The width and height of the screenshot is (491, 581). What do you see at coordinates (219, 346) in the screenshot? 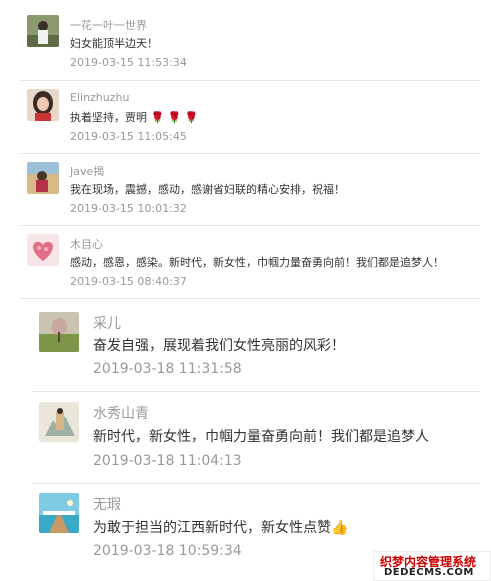
I see `comment-text: 奋发自强，展现着我们女性亮丽的风彩！` at bounding box center [219, 346].